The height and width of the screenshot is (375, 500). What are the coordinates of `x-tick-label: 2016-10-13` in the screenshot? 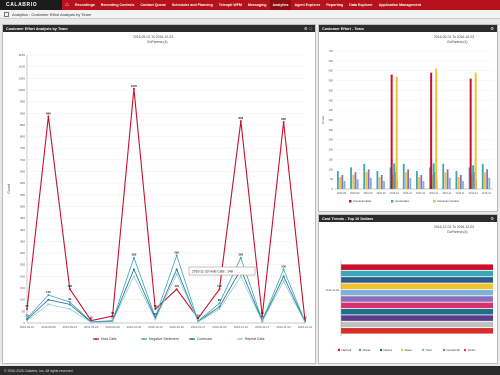 It's located at (155, 327).